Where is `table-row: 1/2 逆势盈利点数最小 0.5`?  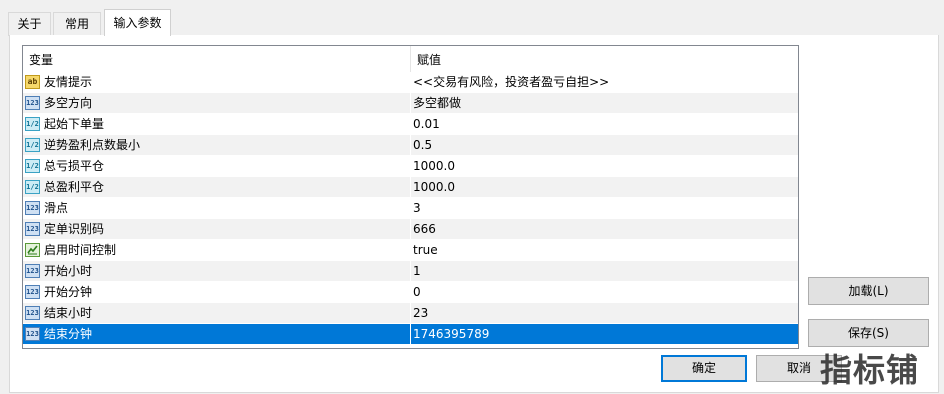
table-row: 1/2 逆势盈利点数最小 0.5 is located at coordinates (410, 145).